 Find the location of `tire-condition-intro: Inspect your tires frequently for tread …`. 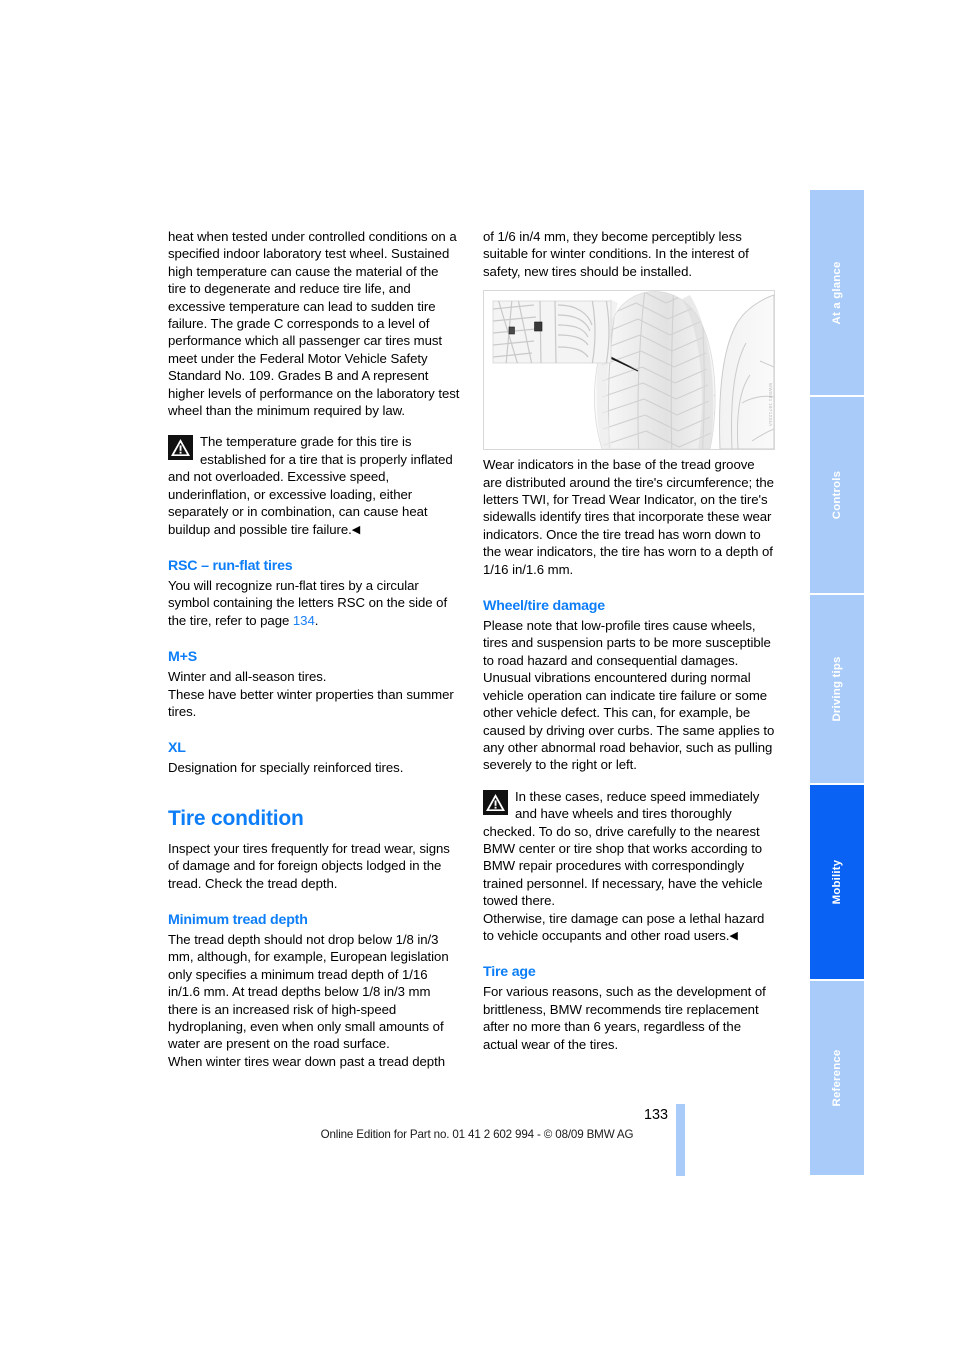

tire-condition-intro: Inspect your tires frequently for tread … is located at coordinates (309, 865).